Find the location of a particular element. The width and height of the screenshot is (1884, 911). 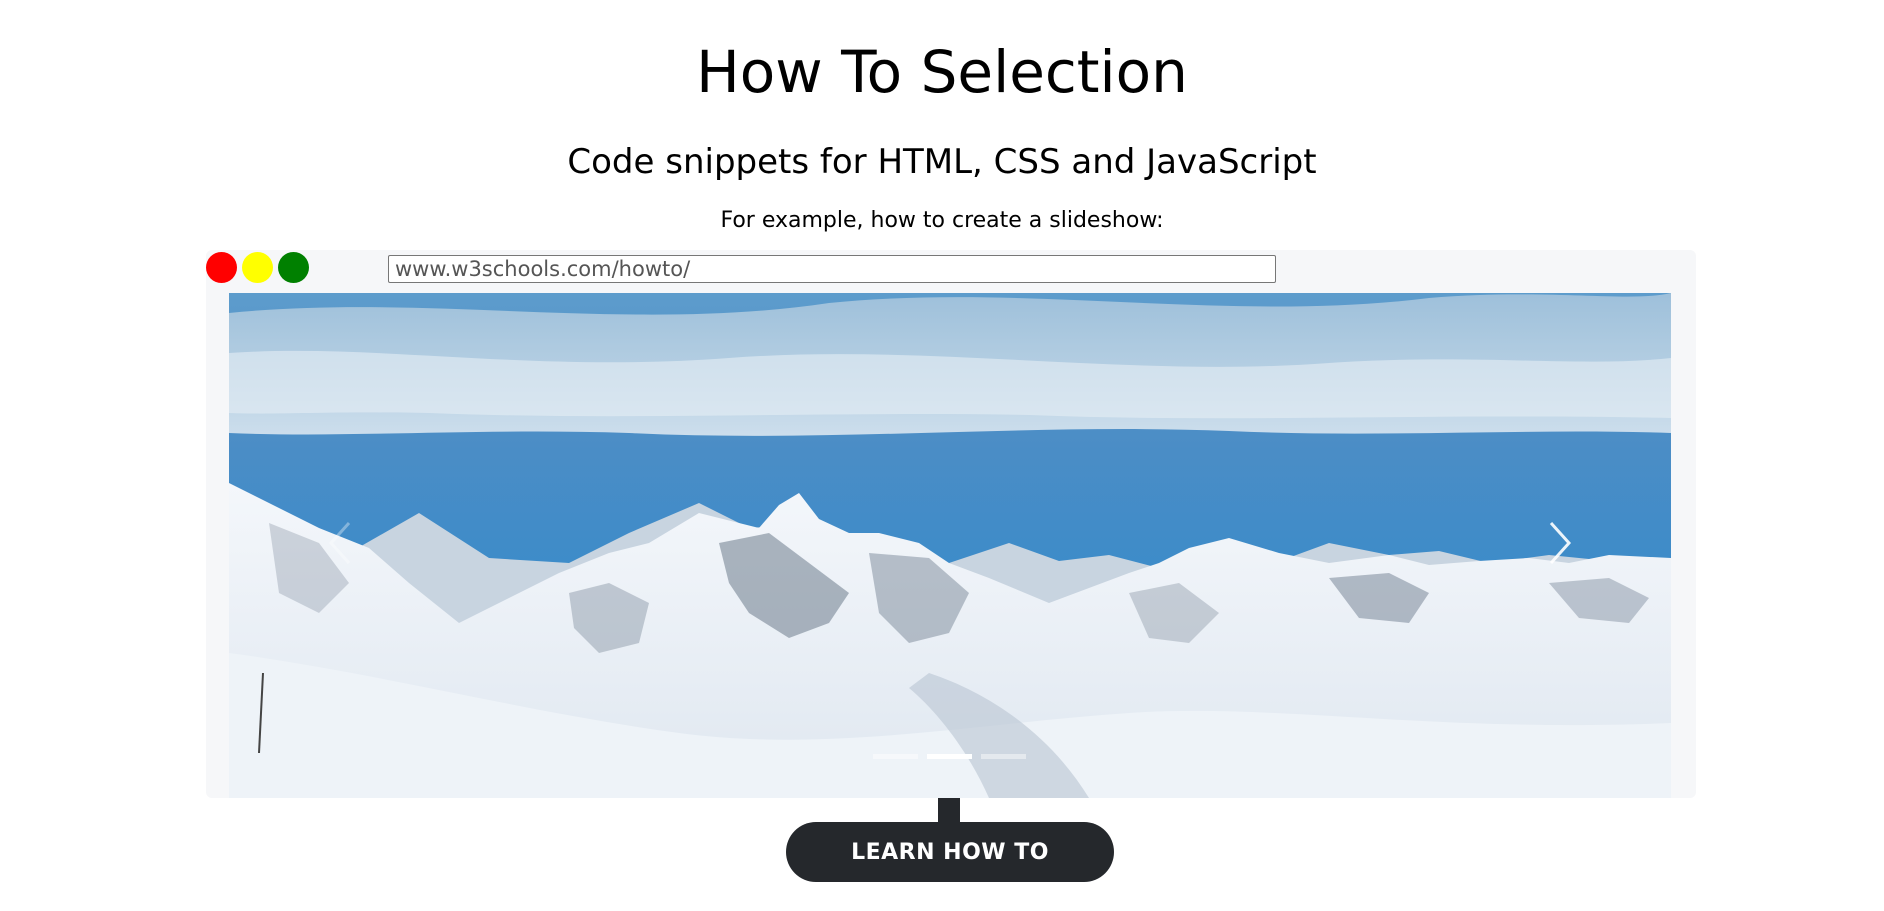

chevron-right-icon is located at coordinates (1560, 543).